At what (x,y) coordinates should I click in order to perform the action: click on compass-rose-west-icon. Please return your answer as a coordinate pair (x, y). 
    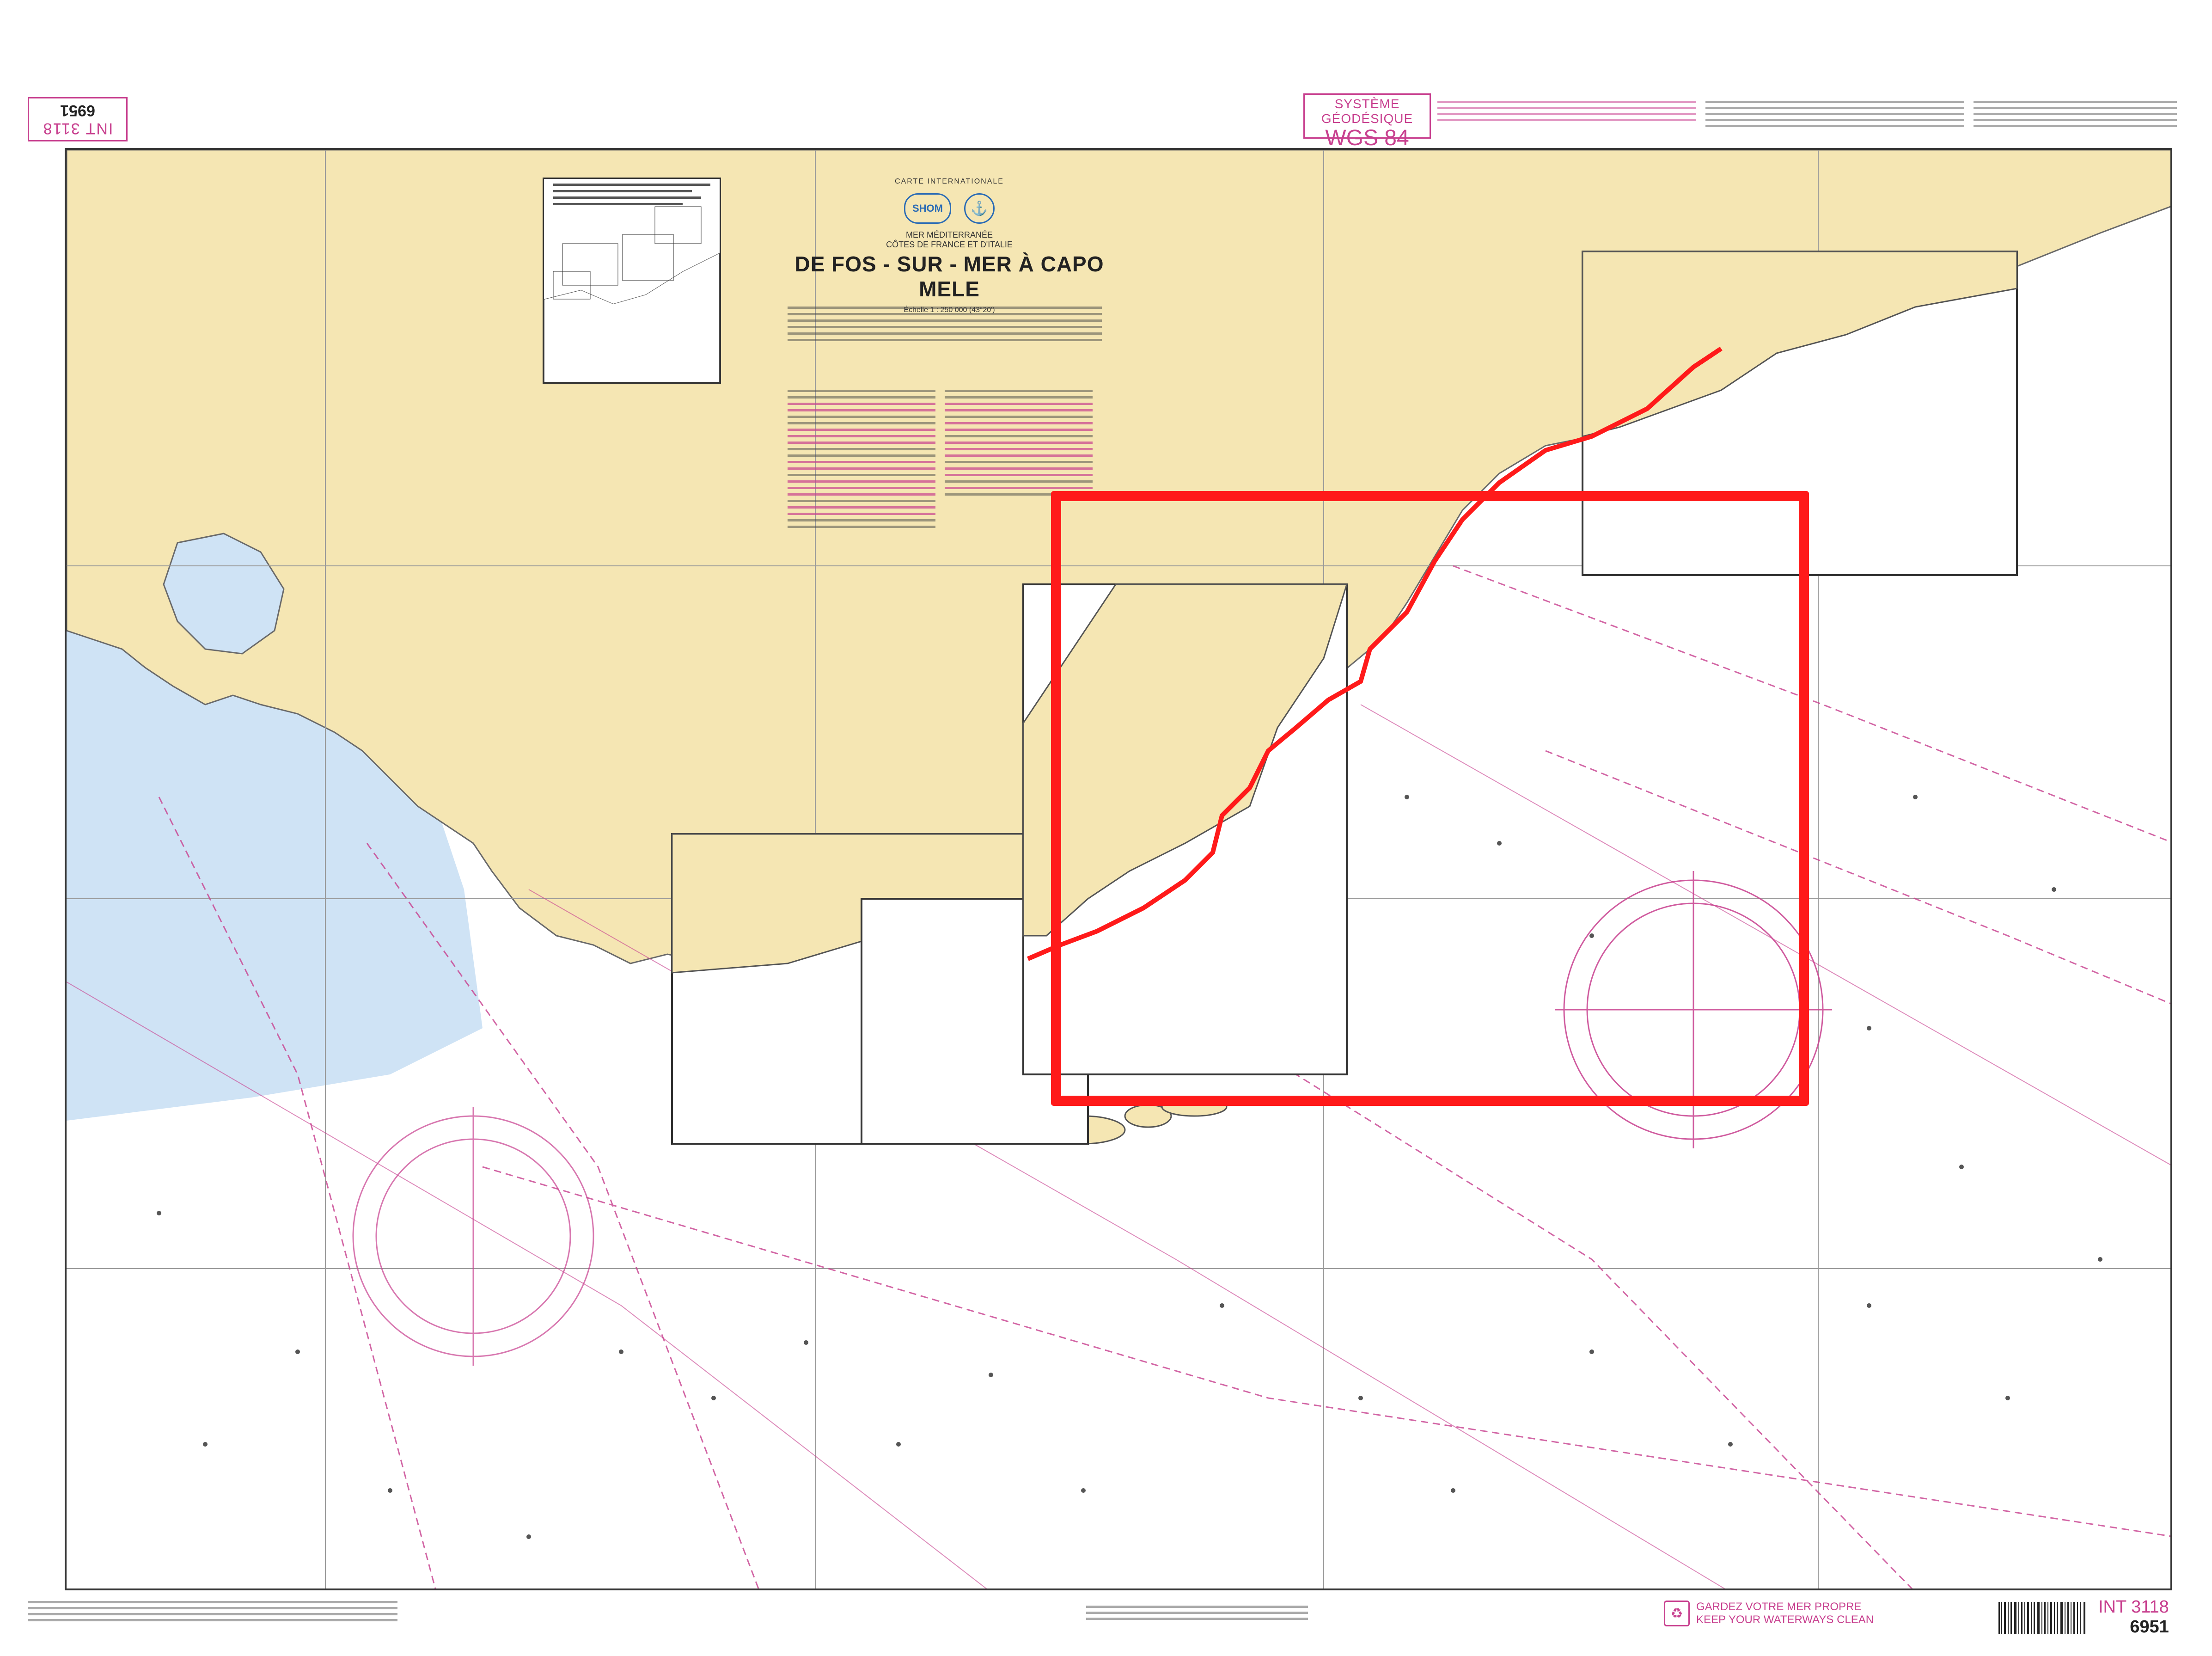
    Looking at the image, I should click on (473, 1237).